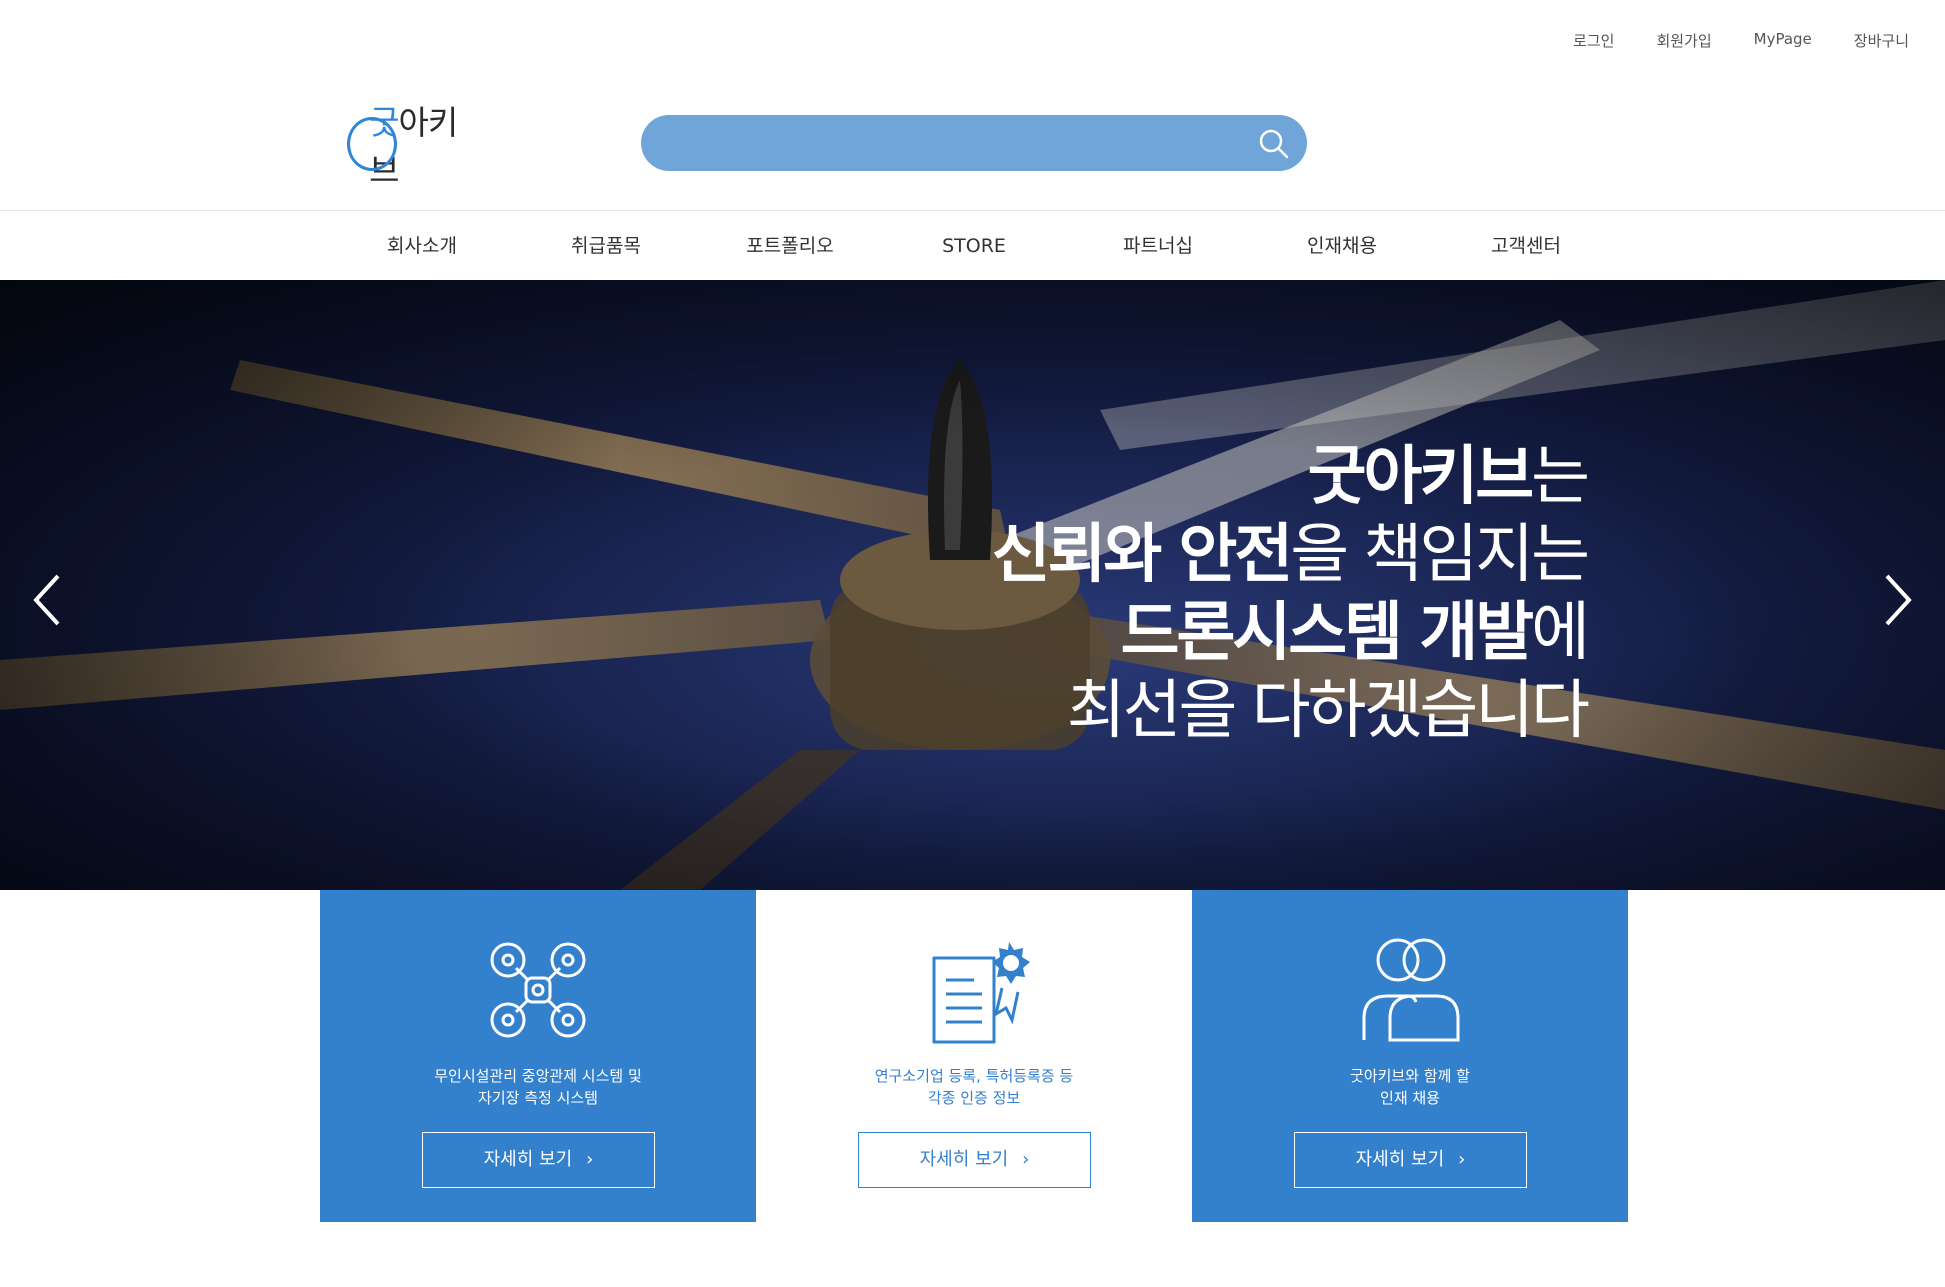 This screenshot has width=1945, height=1287. Describe the element at coordinates (974, 1087) in the screenshot. I see `card-description: 연구소기업 등록, 특허등록증 등 각종 인증 정보` at that location.